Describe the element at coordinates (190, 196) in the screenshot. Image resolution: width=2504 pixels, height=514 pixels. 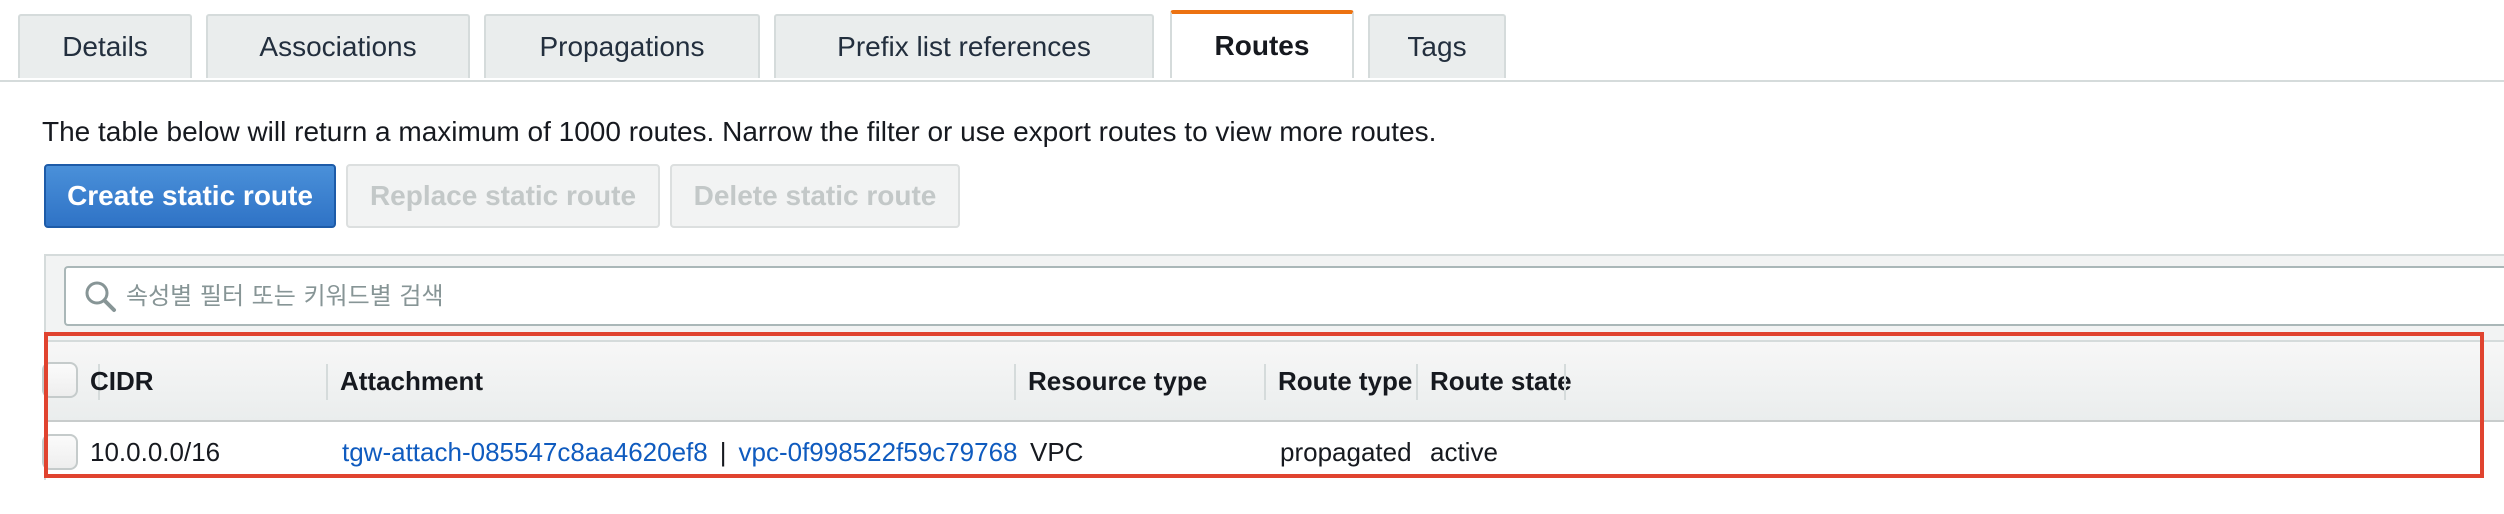
I see `create-static-route-button: Create static route` at that location.